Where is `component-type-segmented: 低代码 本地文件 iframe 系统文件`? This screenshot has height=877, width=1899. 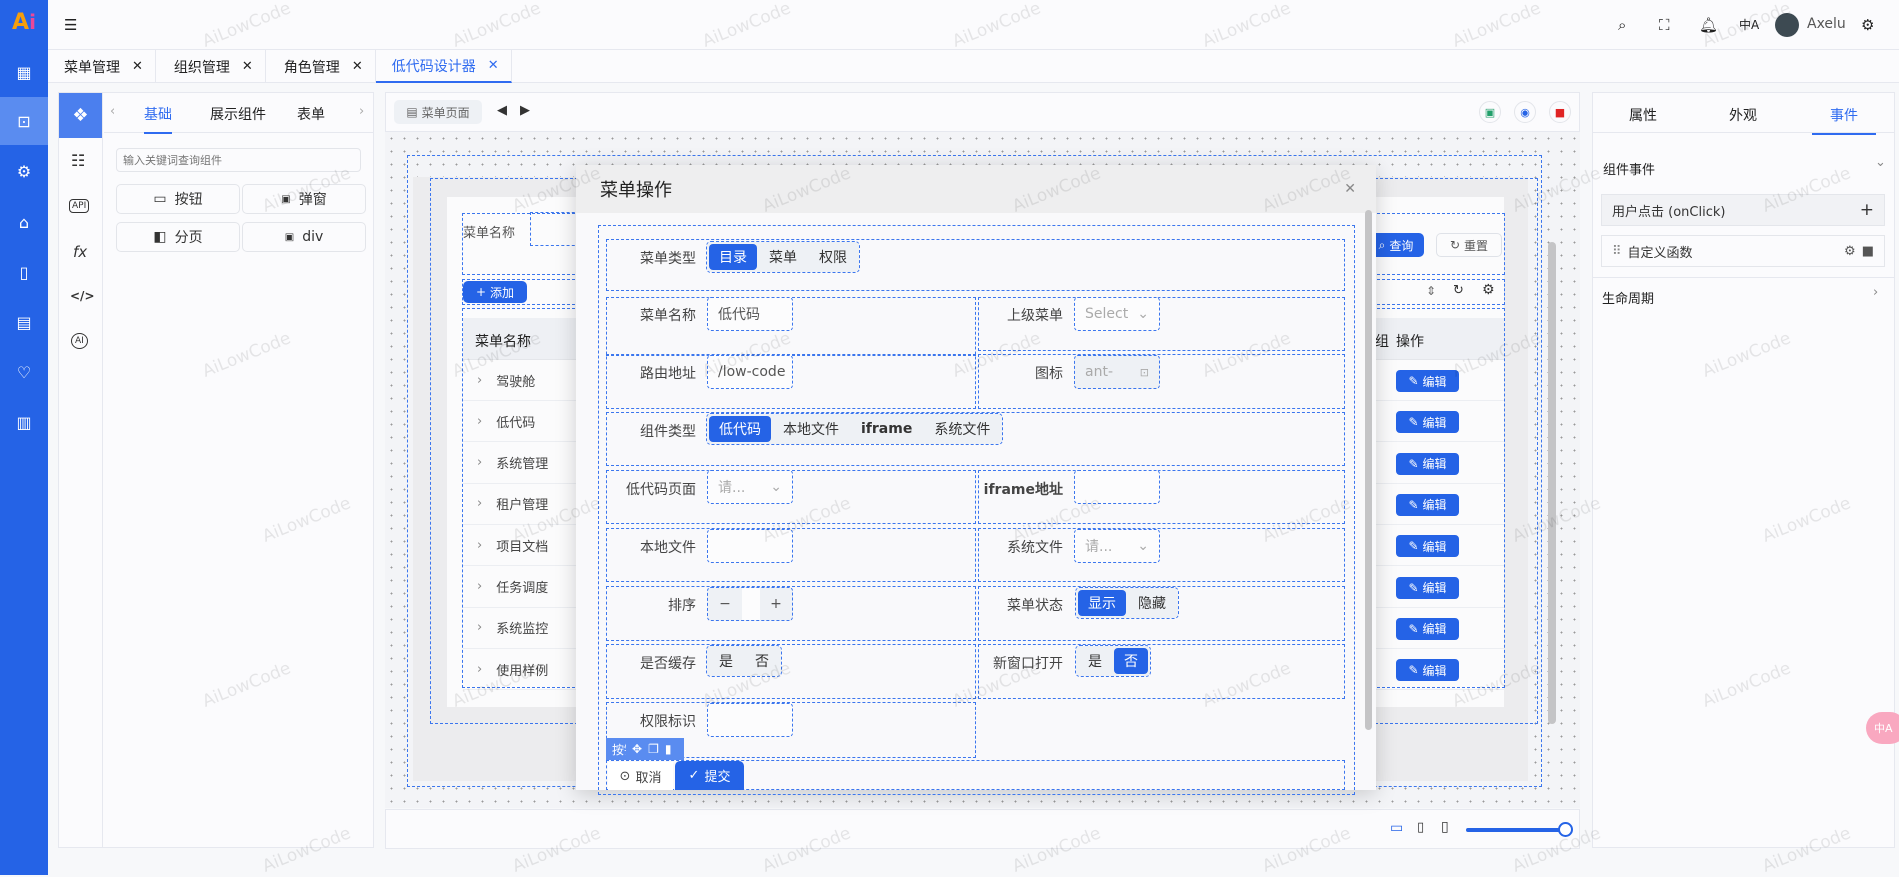
component-type-segmented: 低代码 本地文件 iframe 系统文件 is located at coordinates (854, 429).